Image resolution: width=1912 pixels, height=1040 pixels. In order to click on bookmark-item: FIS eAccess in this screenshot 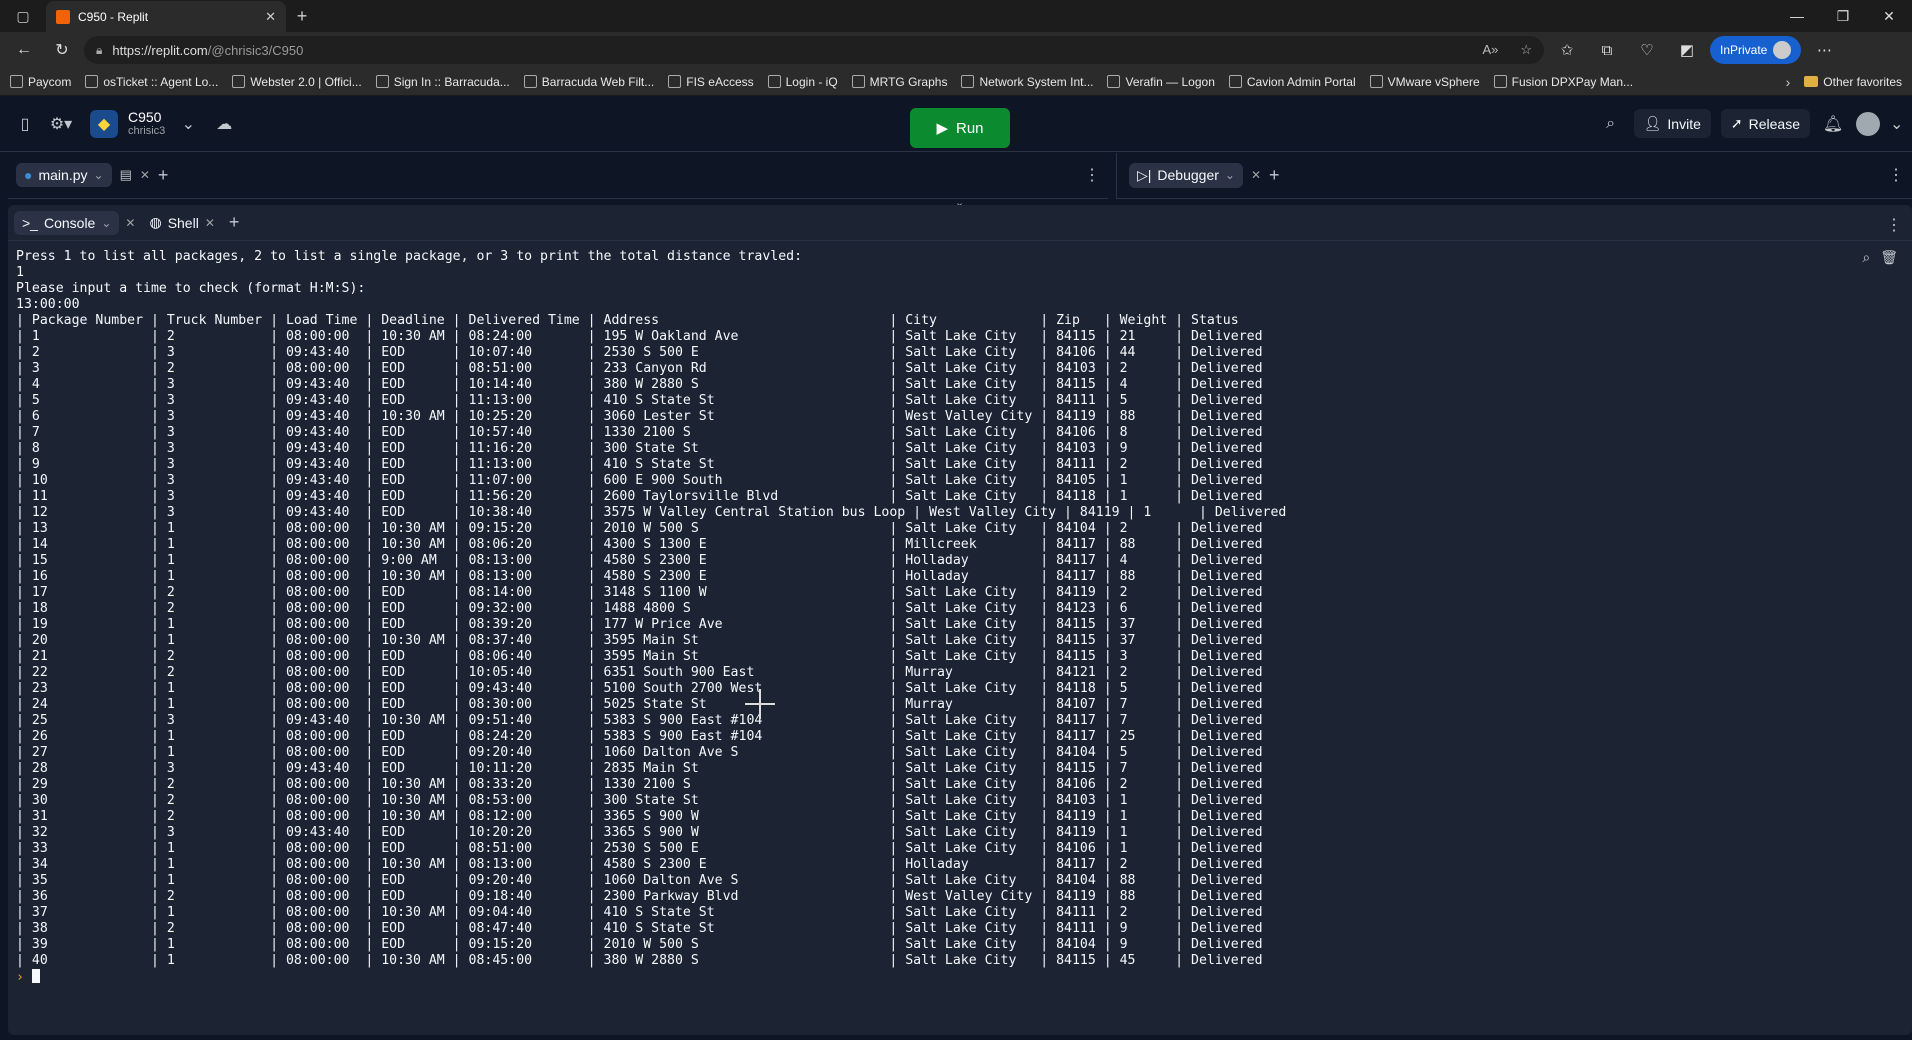, I will do `click(711, 81)`.